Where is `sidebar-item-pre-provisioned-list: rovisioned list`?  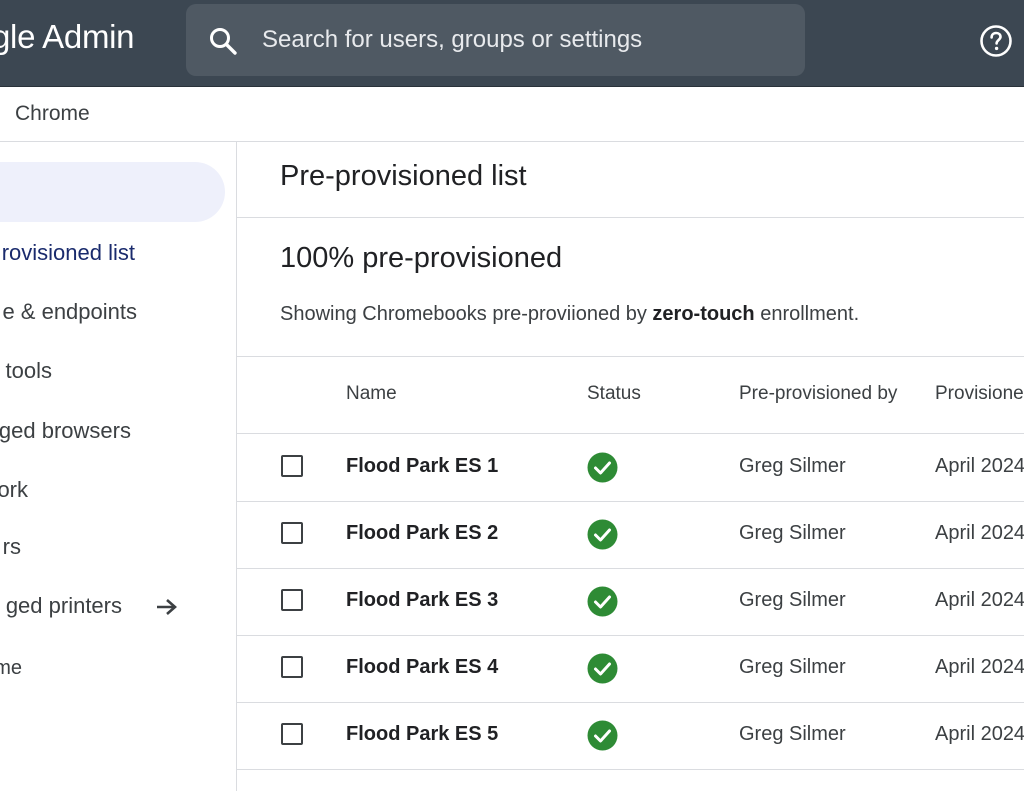 sidebar-item-pre-provisioned-list: rovisioned list is located at coordinates (118, 254).